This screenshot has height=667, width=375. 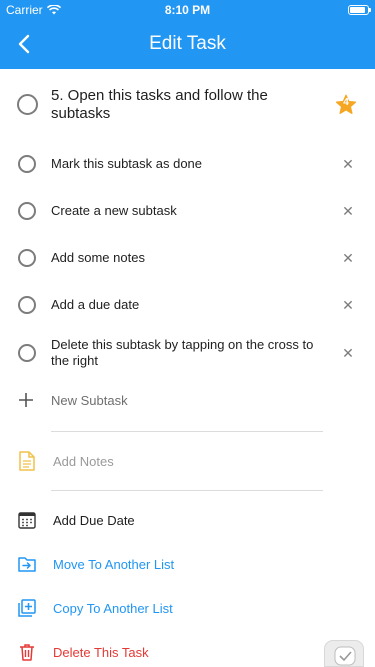 I want to click on battery-icon, so click(x=359, y=10).